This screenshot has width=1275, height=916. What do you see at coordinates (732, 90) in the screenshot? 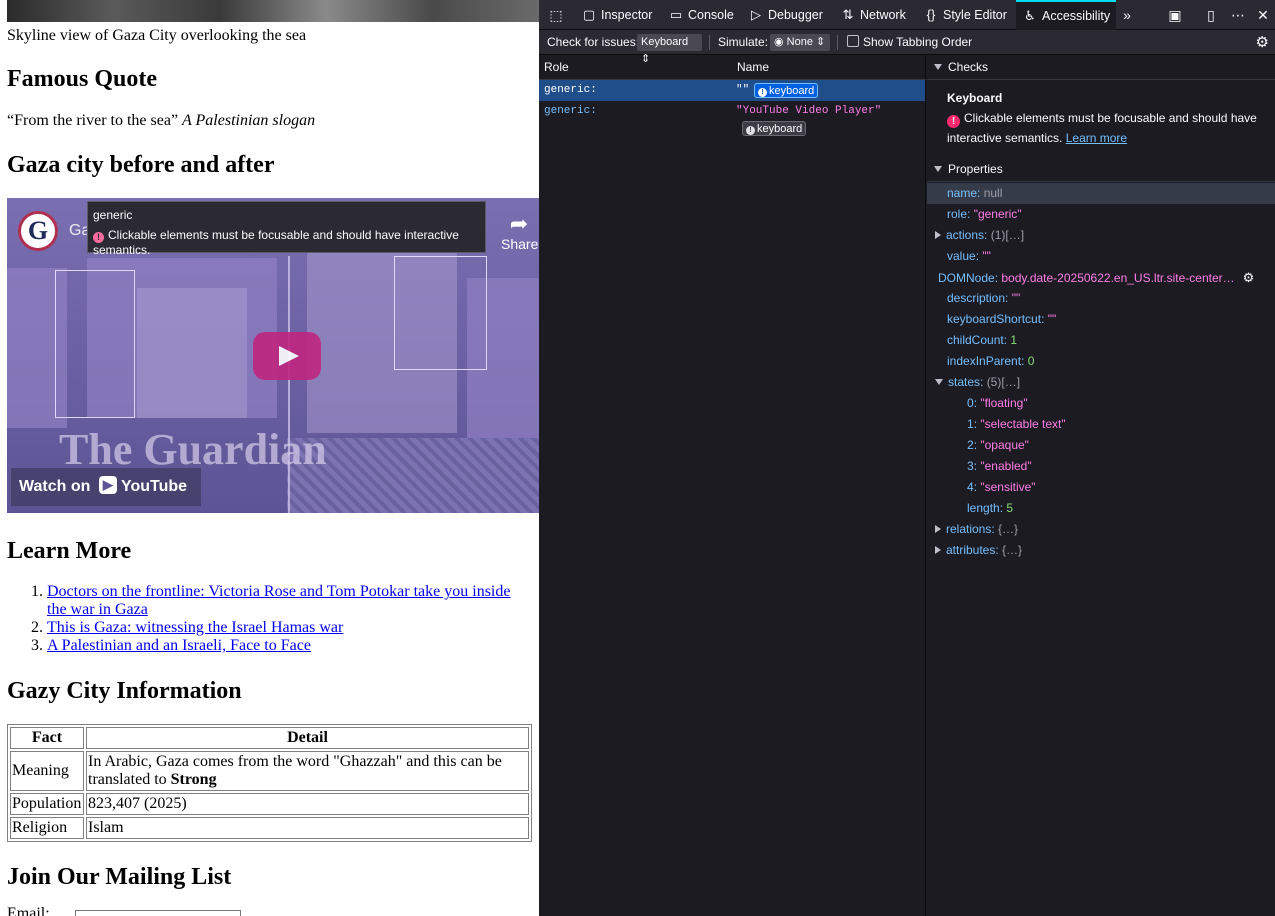
I see `tree-row-selected: generic: "" ! keyboard` at bounding box center [732, 90].